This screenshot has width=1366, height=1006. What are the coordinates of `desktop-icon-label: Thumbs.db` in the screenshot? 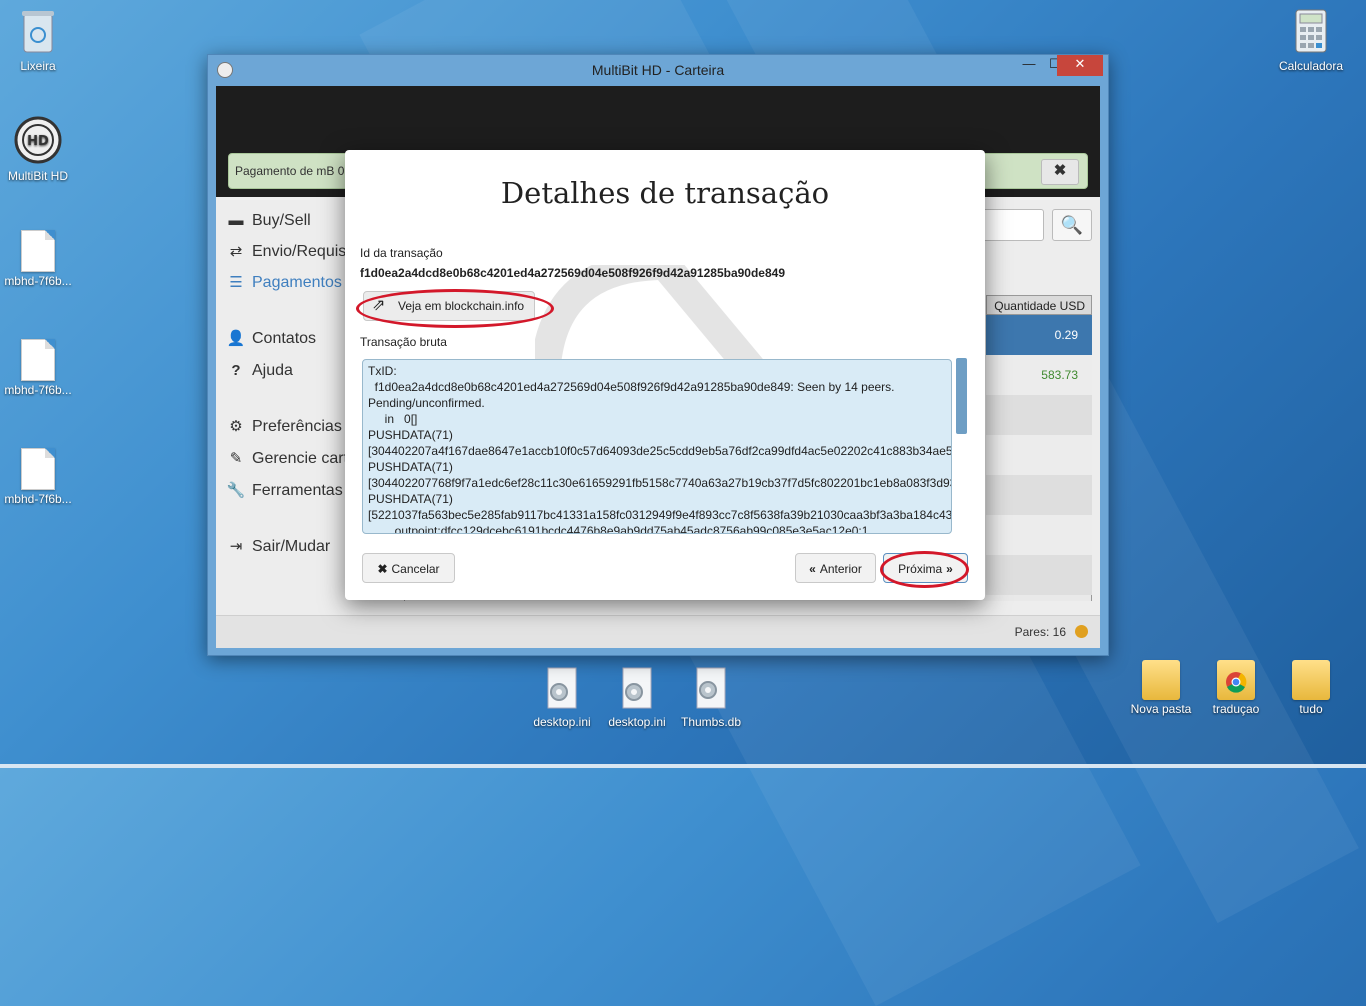 It's located at (711, 722).